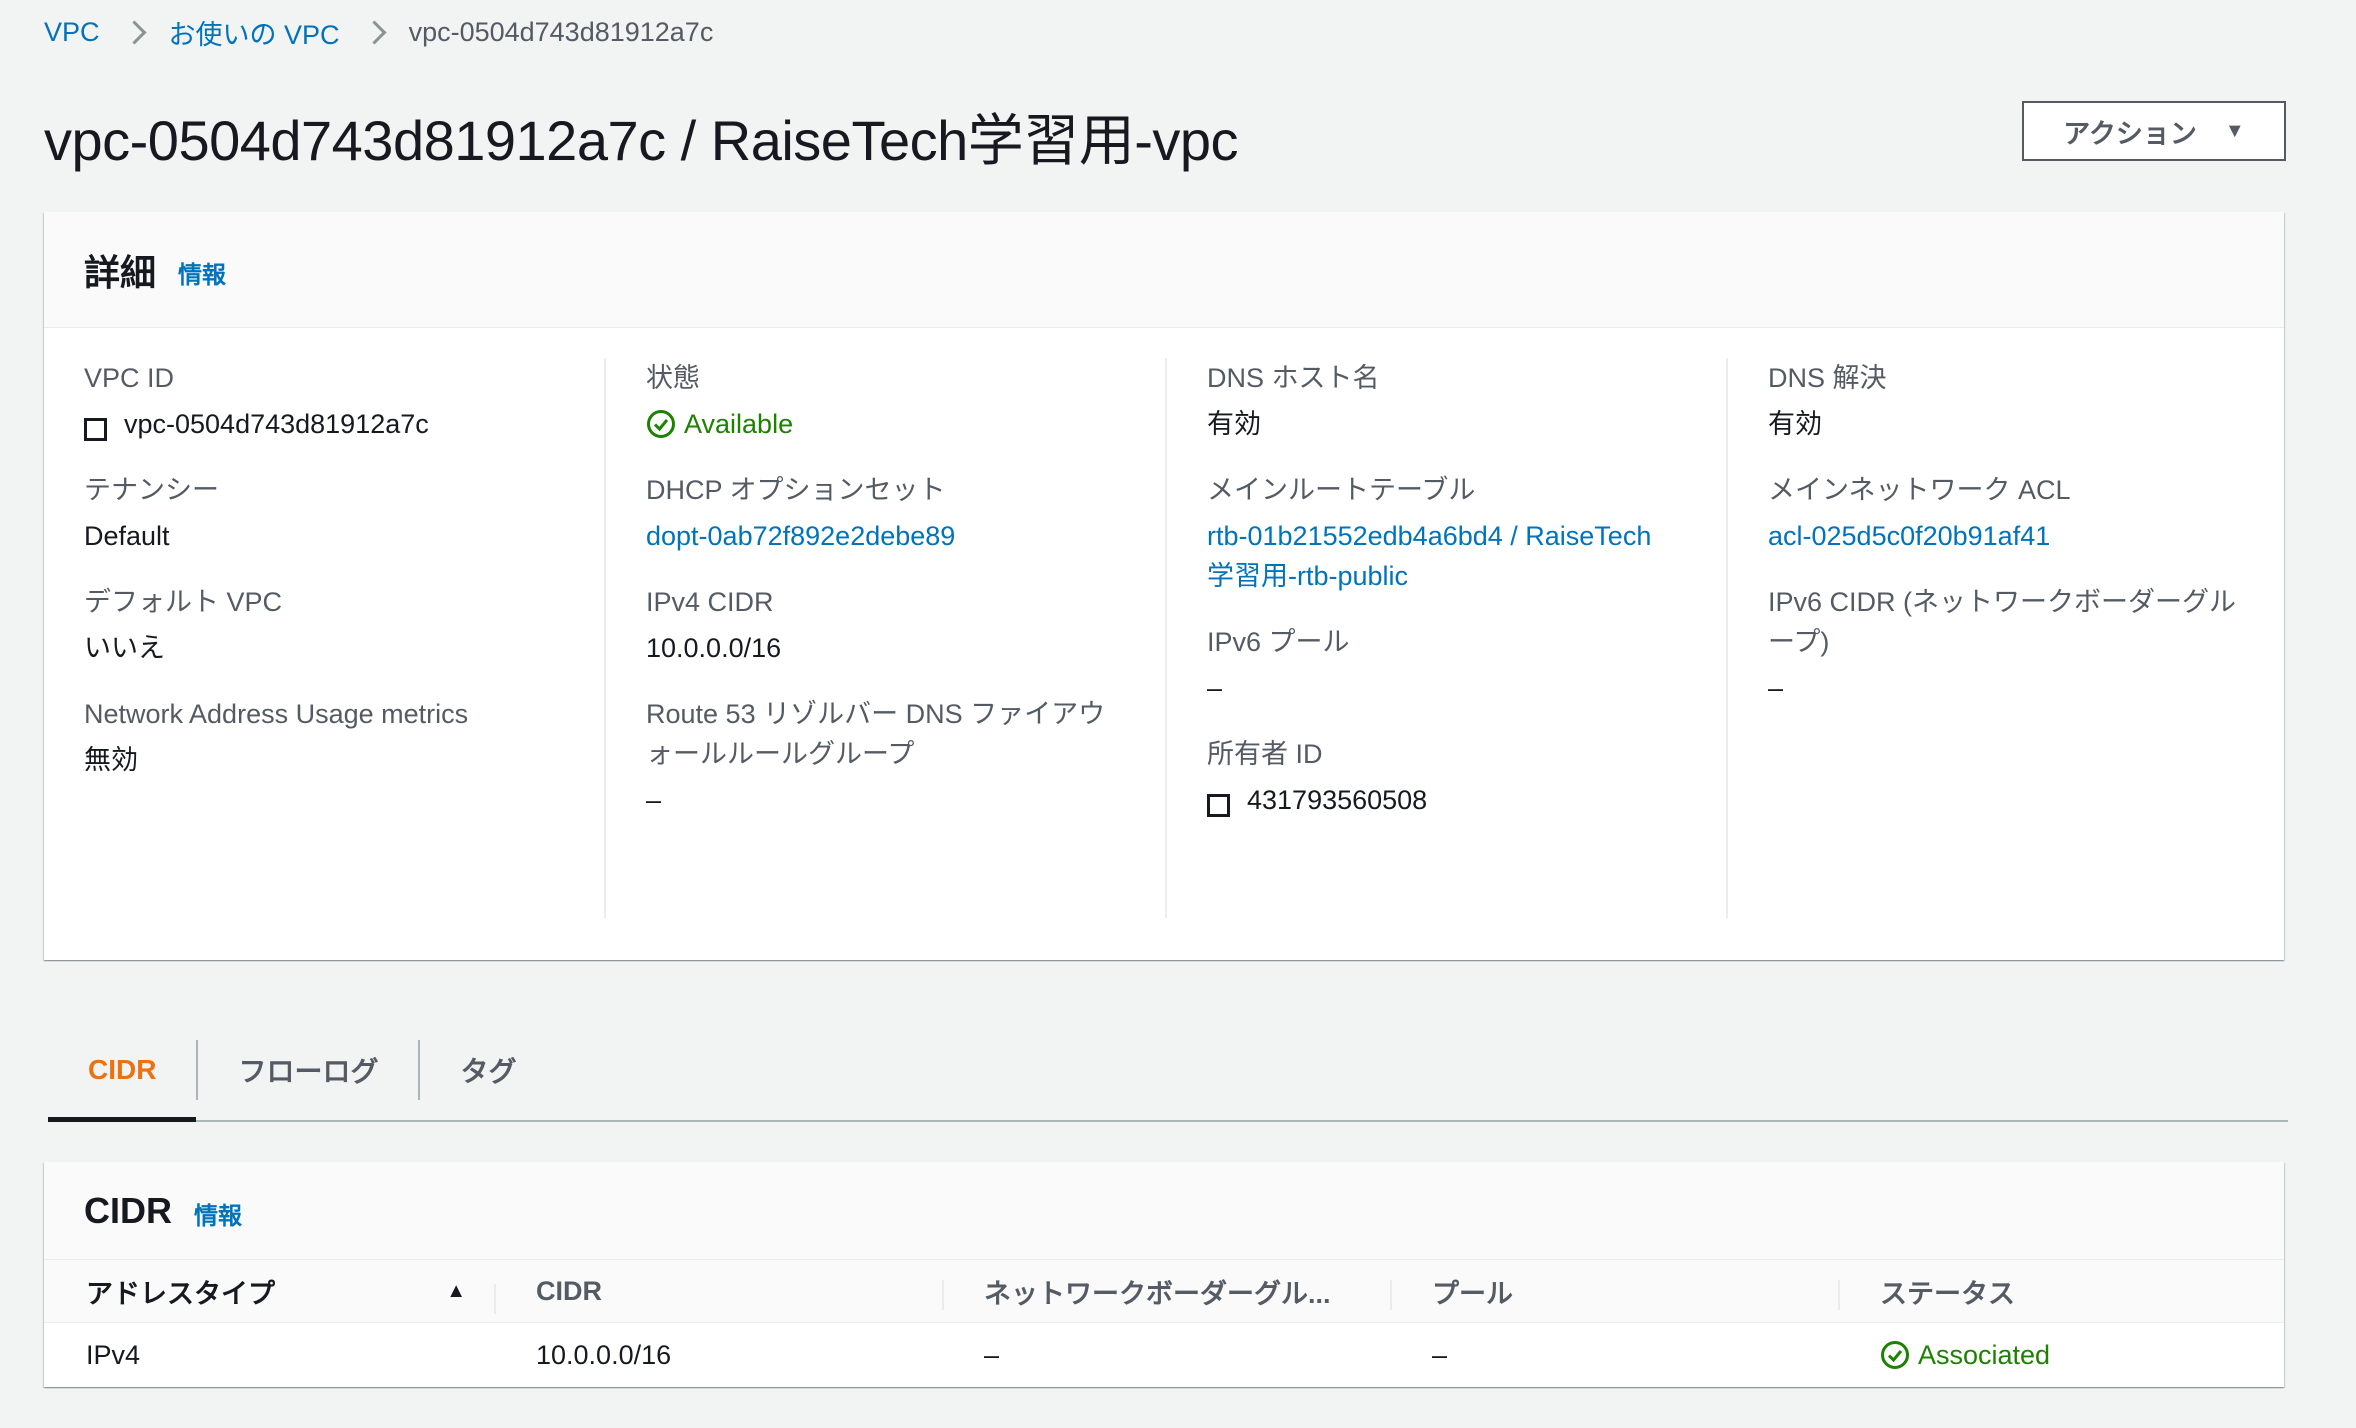 The height and width of the screenshot is (1428, 2356). Describe the element at coordinates (906, 513) in the screenshot. I see `field-dhcp: DHCP オプションセット dopt-0ab72f892e2debe89` at that location.